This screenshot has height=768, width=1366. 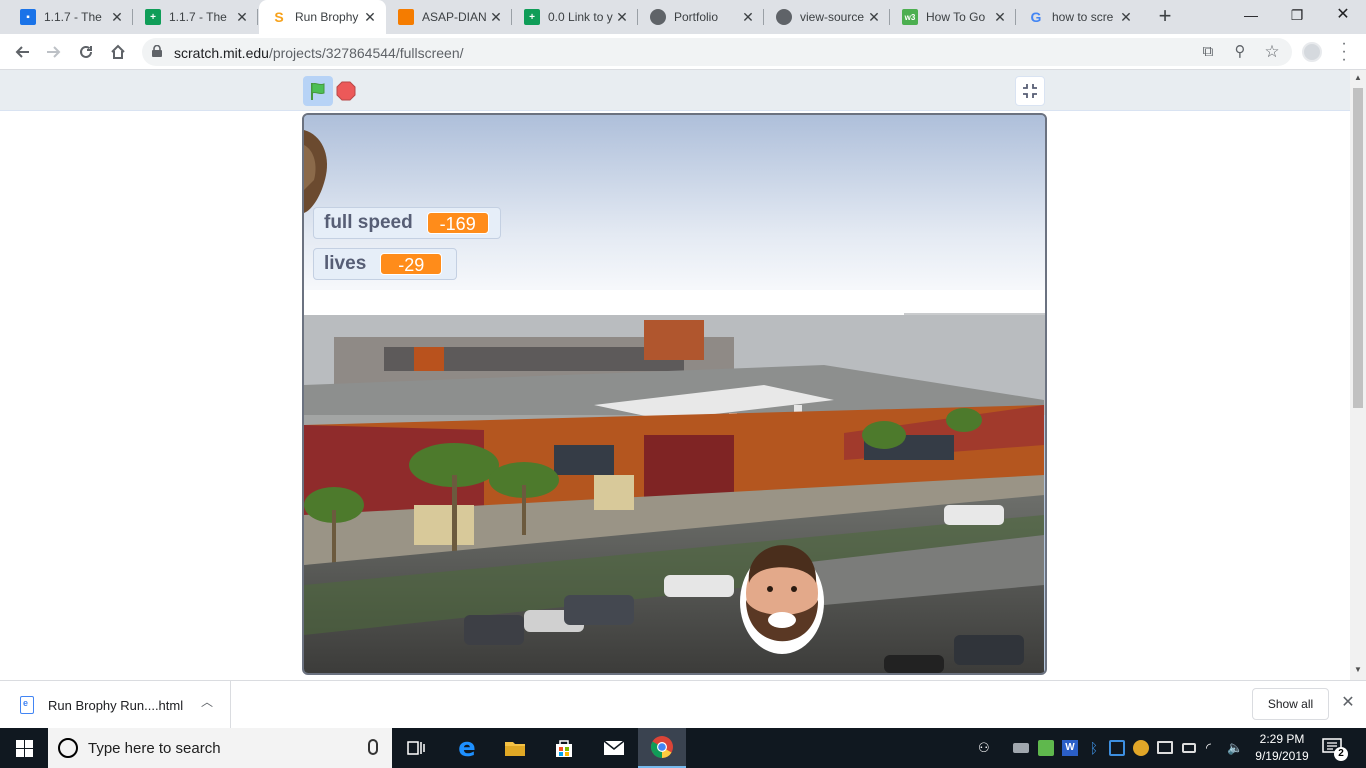 I want to click on new-tab-button: +, so click(x=1165, y=16).